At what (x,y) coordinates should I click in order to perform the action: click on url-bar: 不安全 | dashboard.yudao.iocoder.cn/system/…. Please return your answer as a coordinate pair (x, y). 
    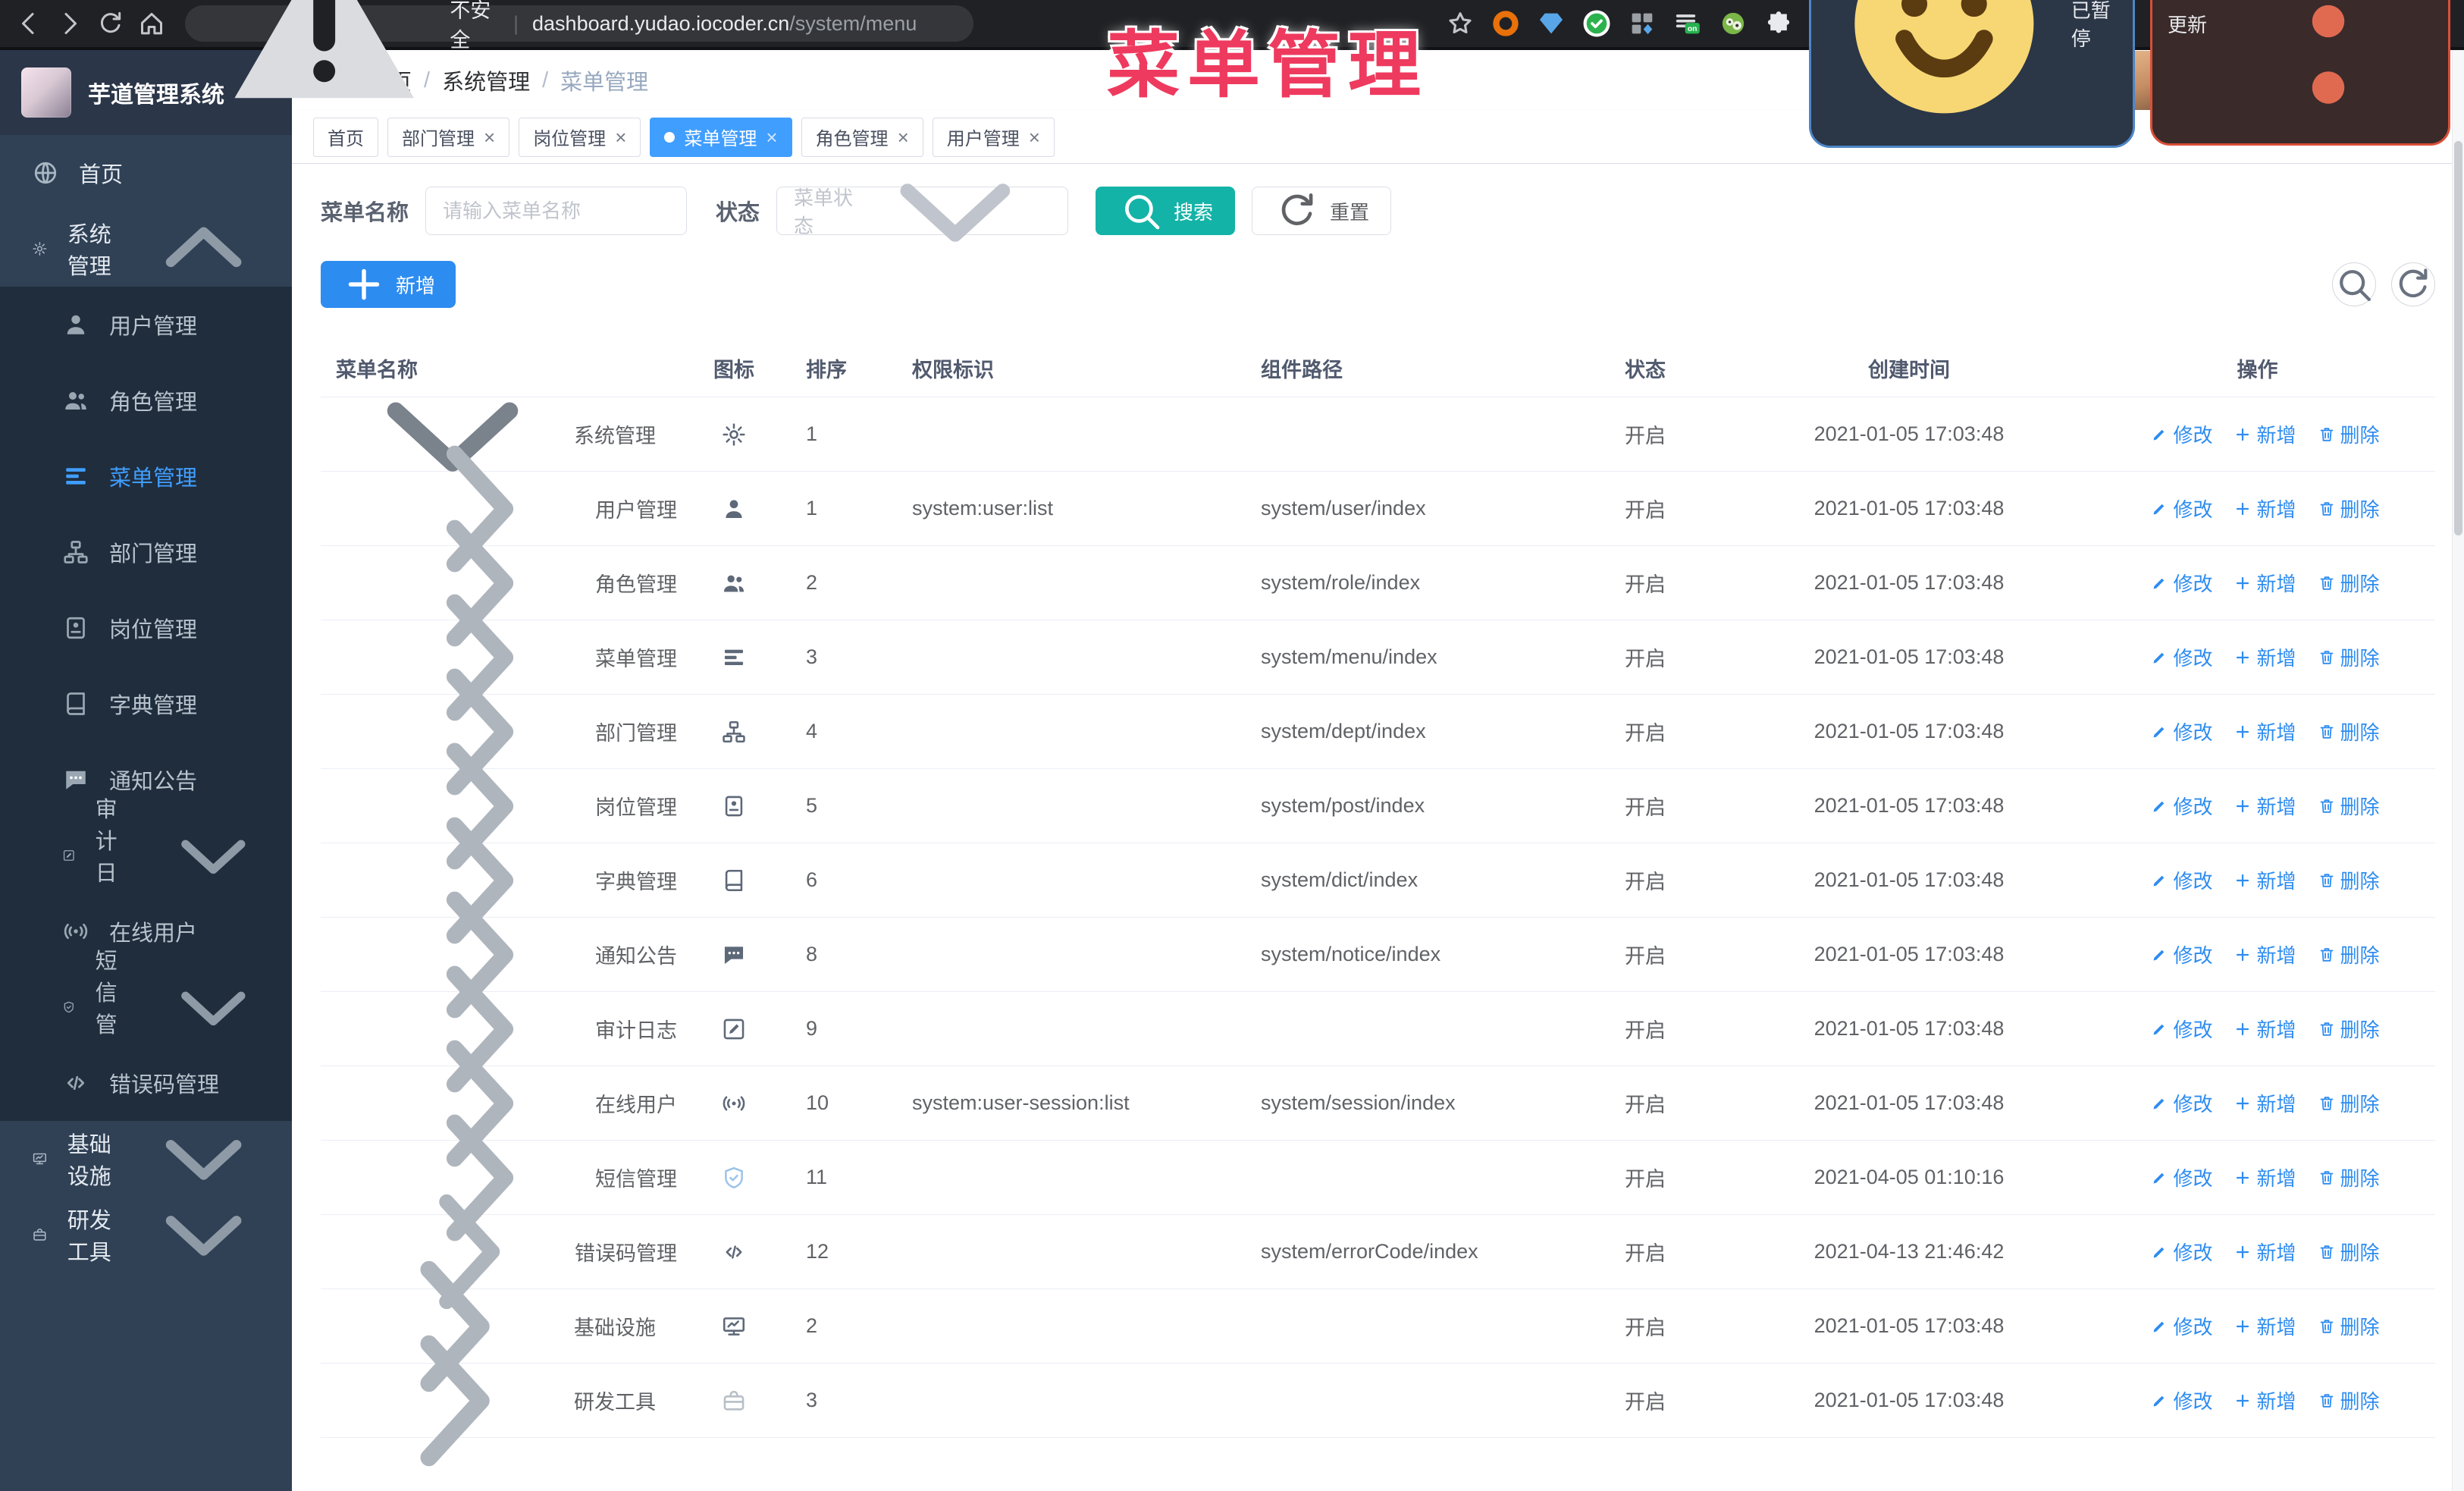
    Looking at the image, I should click on (579, 49).